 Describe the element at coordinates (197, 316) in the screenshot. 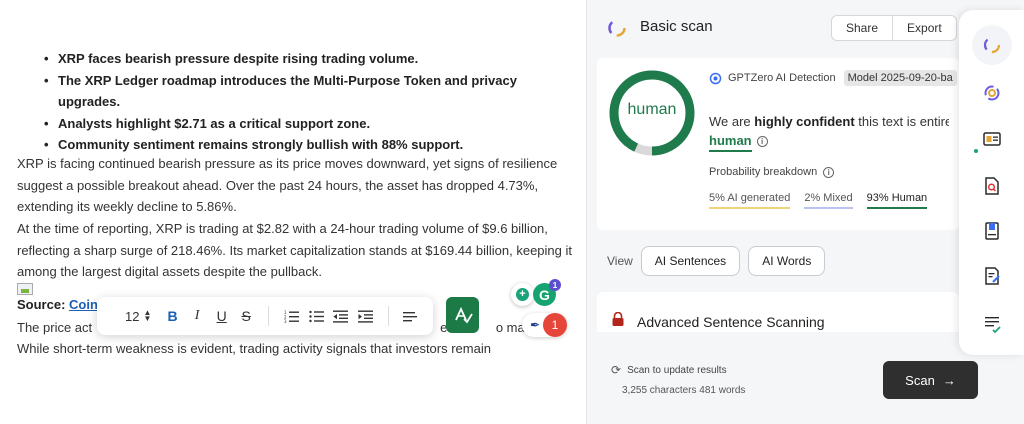

I see `italic-button: I` at that location.